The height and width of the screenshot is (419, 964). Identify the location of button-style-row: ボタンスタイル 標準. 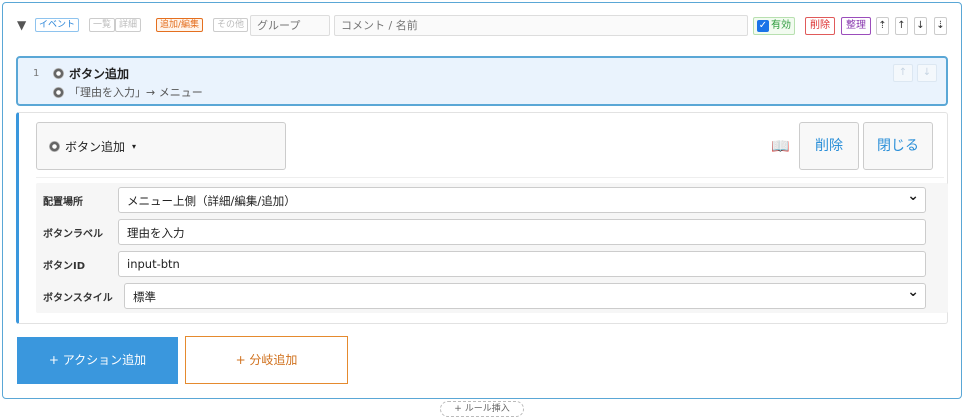
(492, 297).